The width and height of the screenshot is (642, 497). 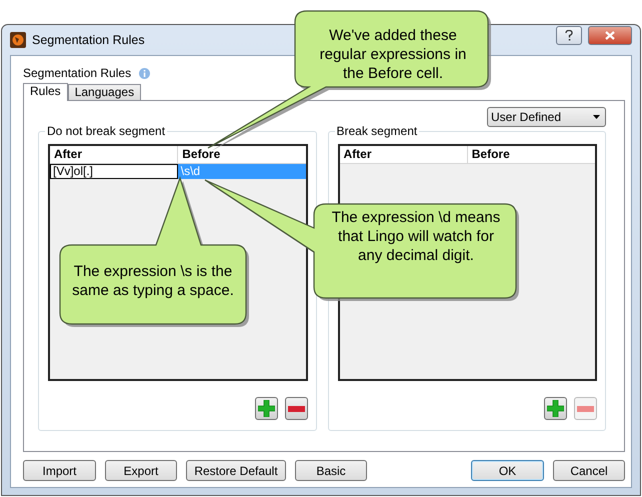 I want to click on section-label: Segmentation Rules, so click(x=77, y=73).